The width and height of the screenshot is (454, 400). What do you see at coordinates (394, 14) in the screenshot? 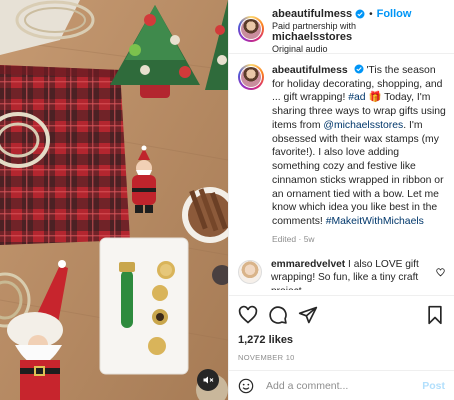
I see `follow-button: Follow` at bounding box center [394, 14].